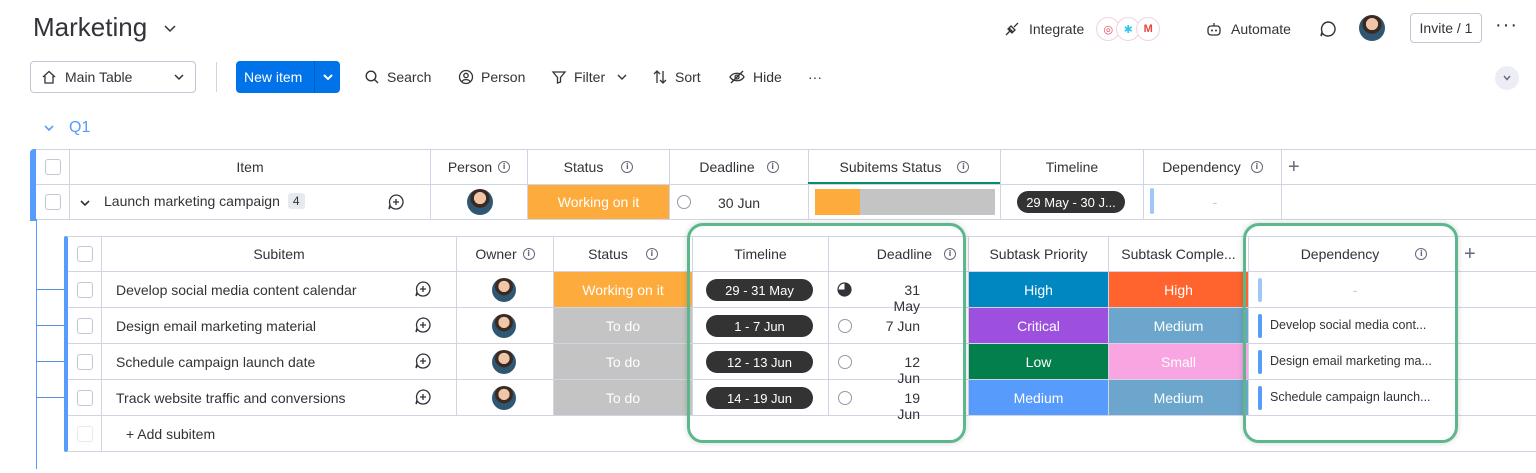 This screenshot has height=473, width=1536. I want to click on select-all-checkbox, so click(53, 167).